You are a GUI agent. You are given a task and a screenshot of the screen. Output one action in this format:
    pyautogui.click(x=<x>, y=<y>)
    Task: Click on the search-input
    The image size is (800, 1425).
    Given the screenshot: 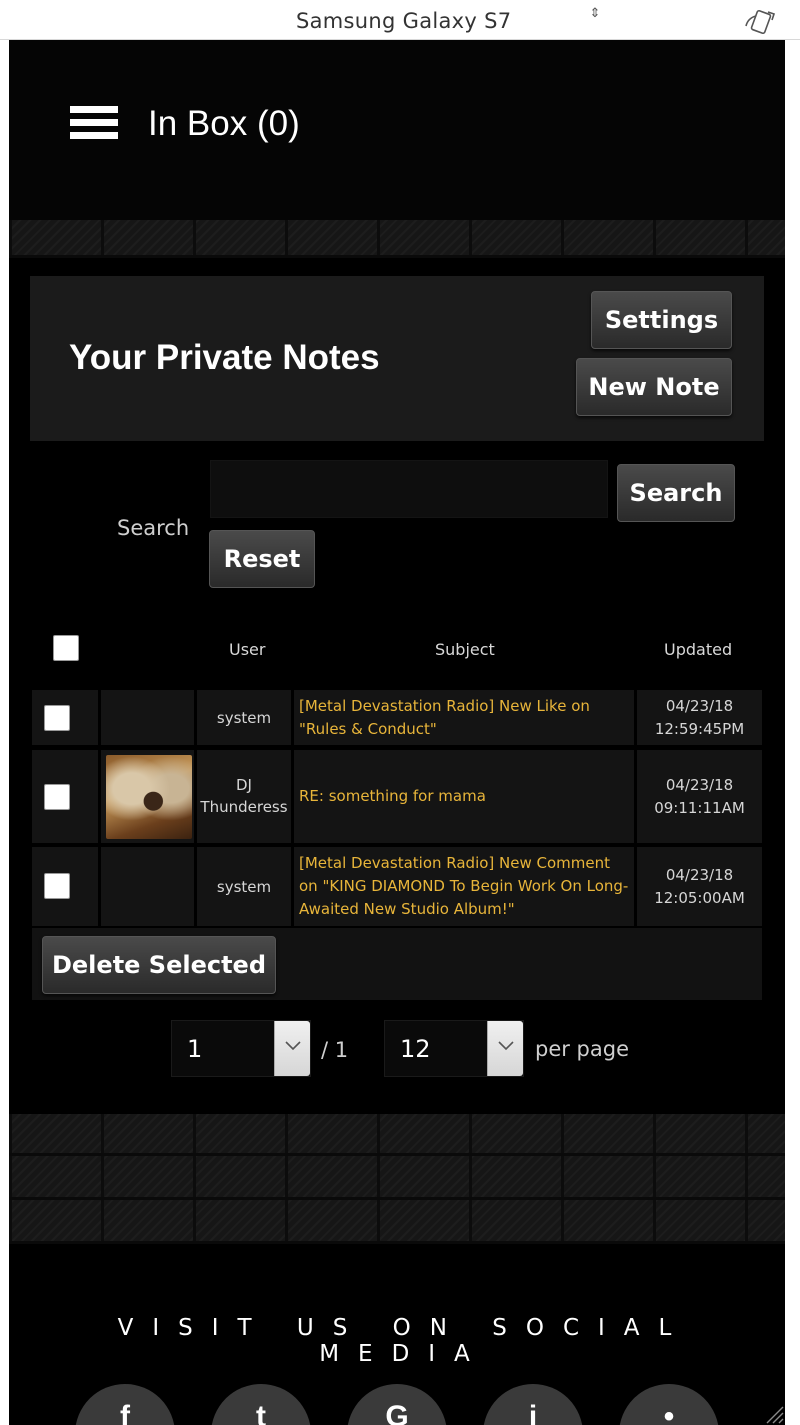 What is the action you would take?
    pyautogui.click(x=409, y=489)
    